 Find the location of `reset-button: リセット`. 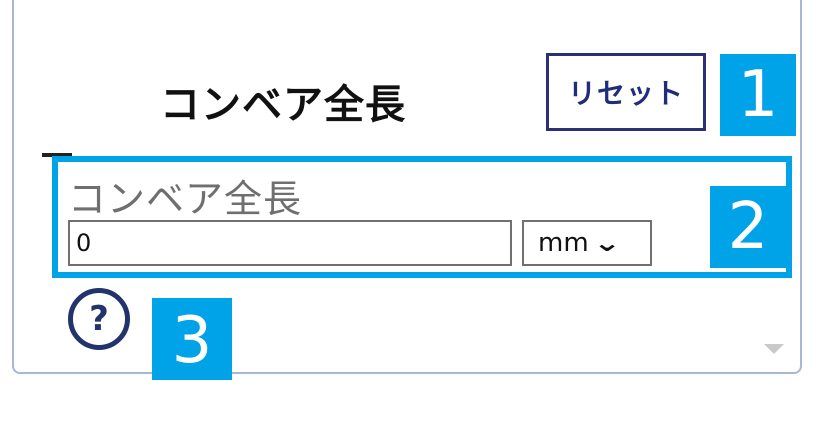

reset-button: リセット is located at coordinates (626, 92).